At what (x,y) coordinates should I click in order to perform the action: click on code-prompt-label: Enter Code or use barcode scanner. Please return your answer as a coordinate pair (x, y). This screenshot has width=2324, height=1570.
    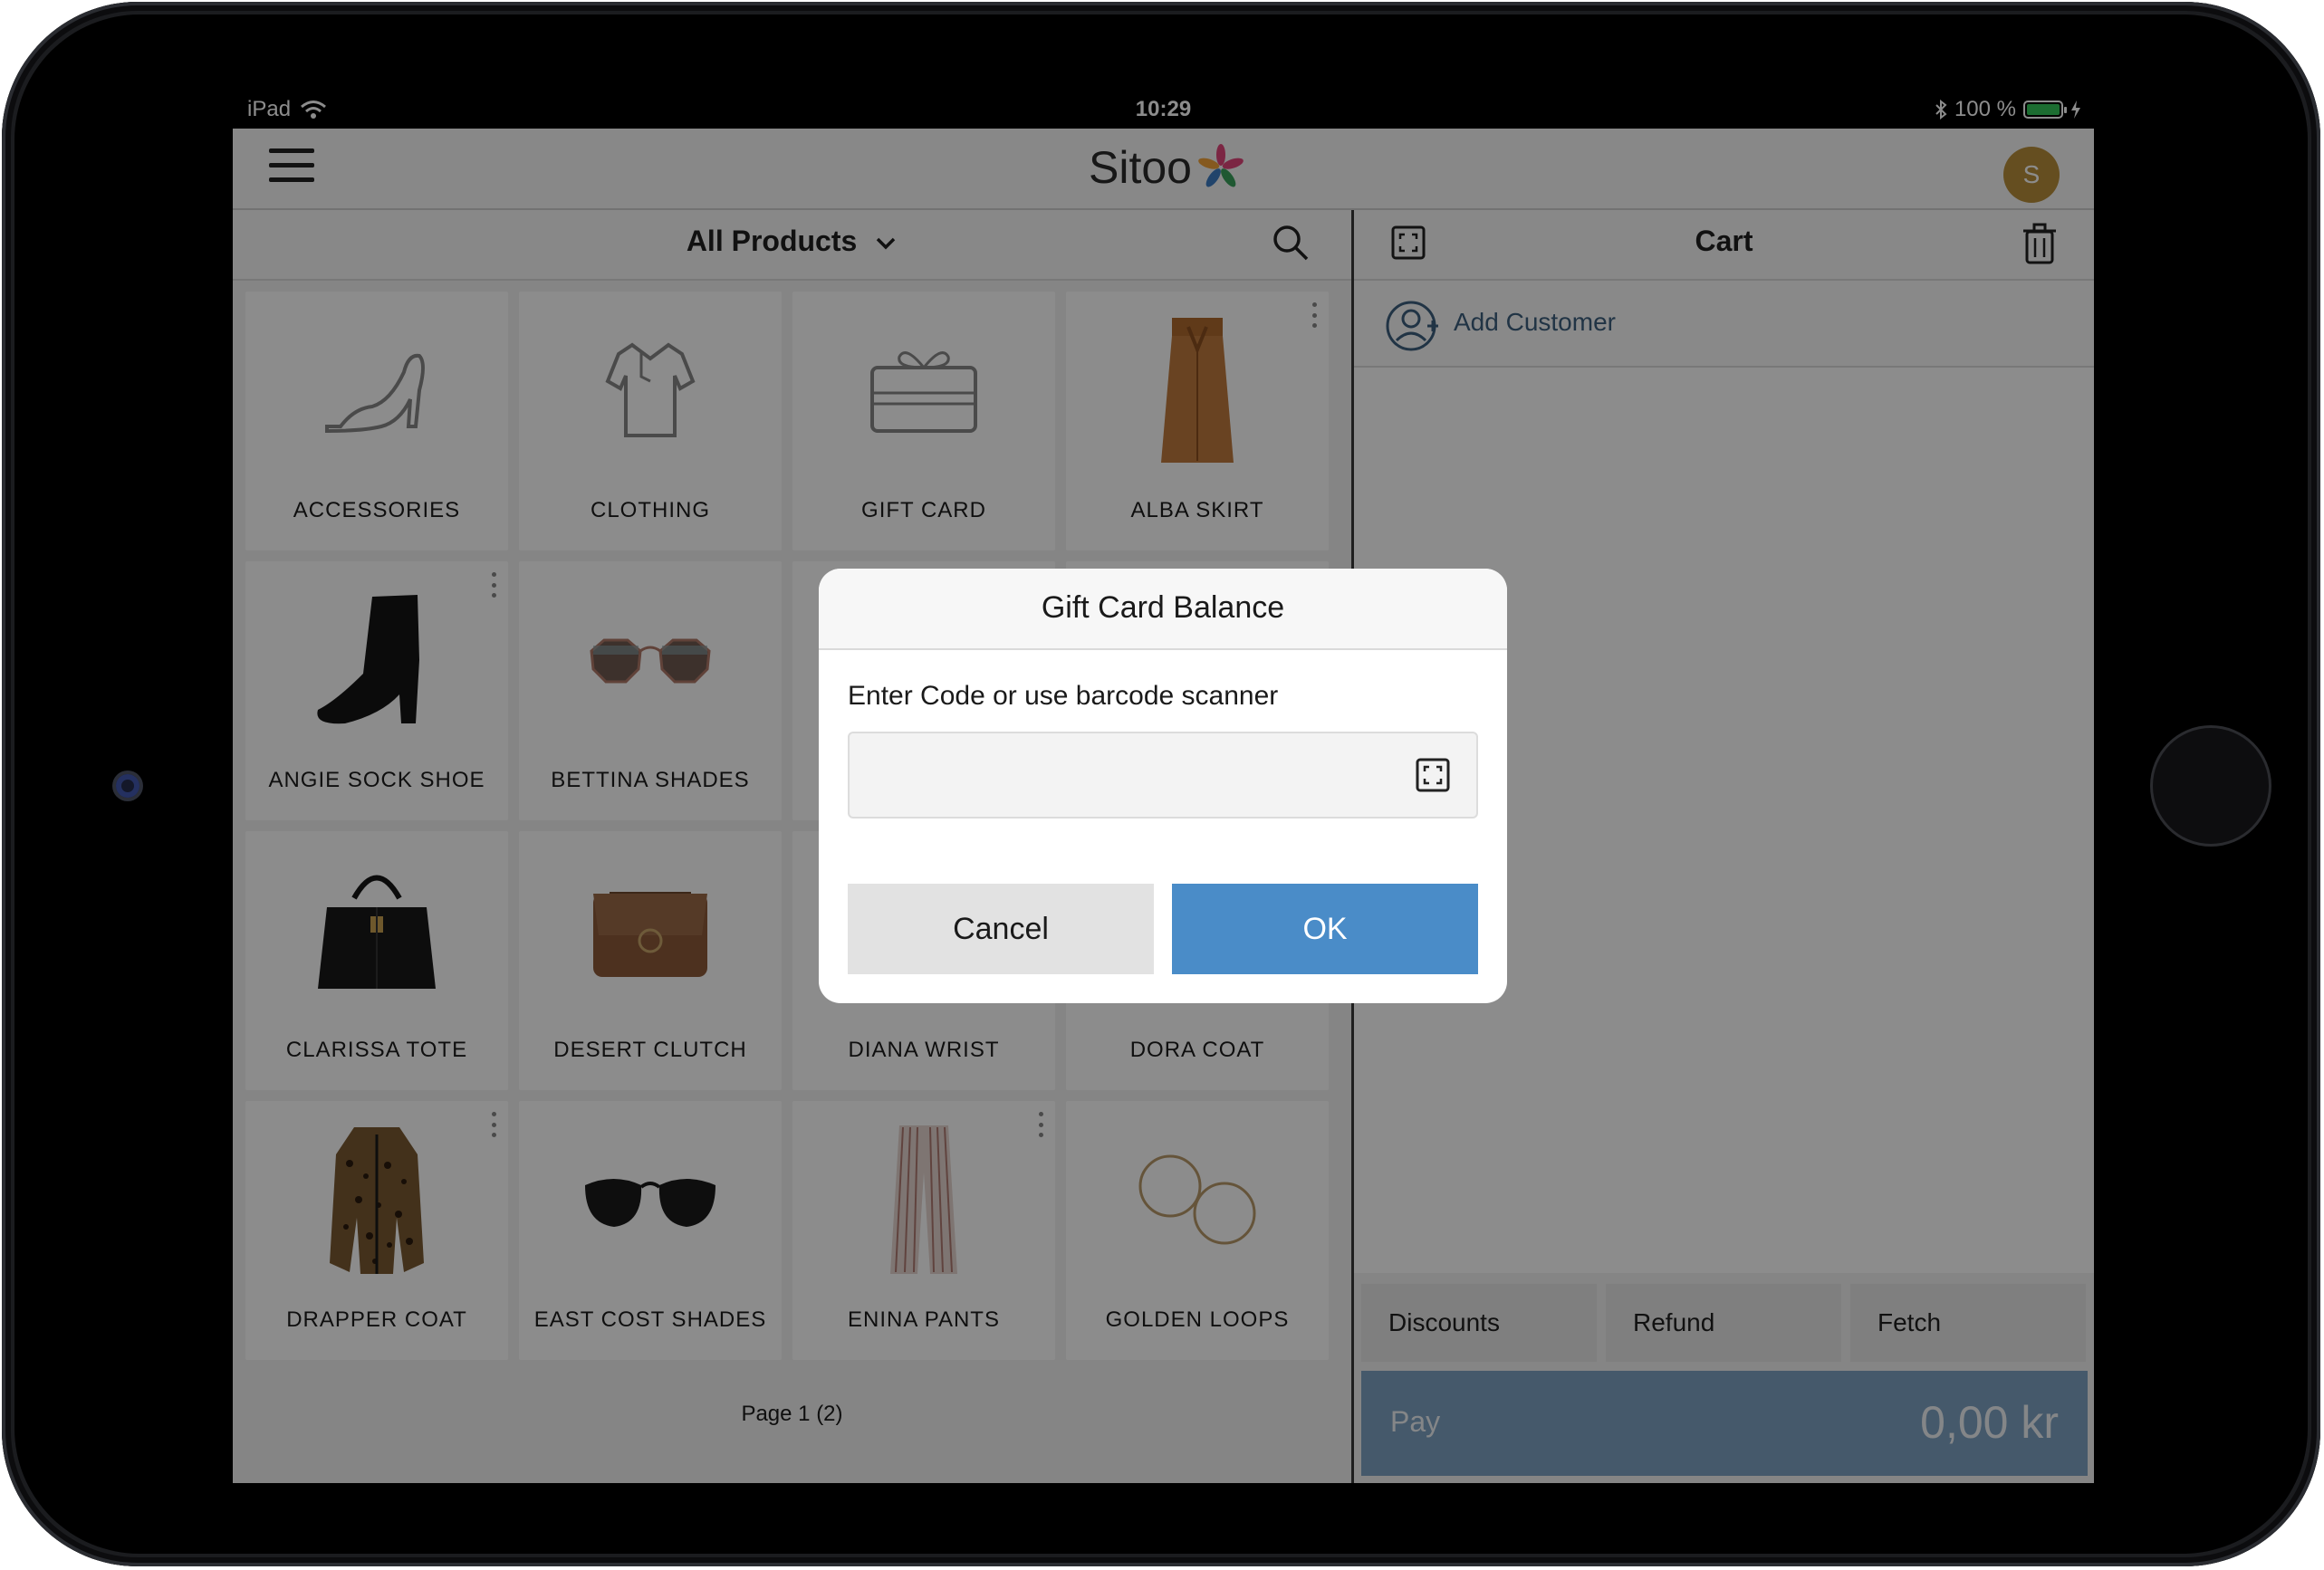
    Looking at the image, I should click on (1063, 696).